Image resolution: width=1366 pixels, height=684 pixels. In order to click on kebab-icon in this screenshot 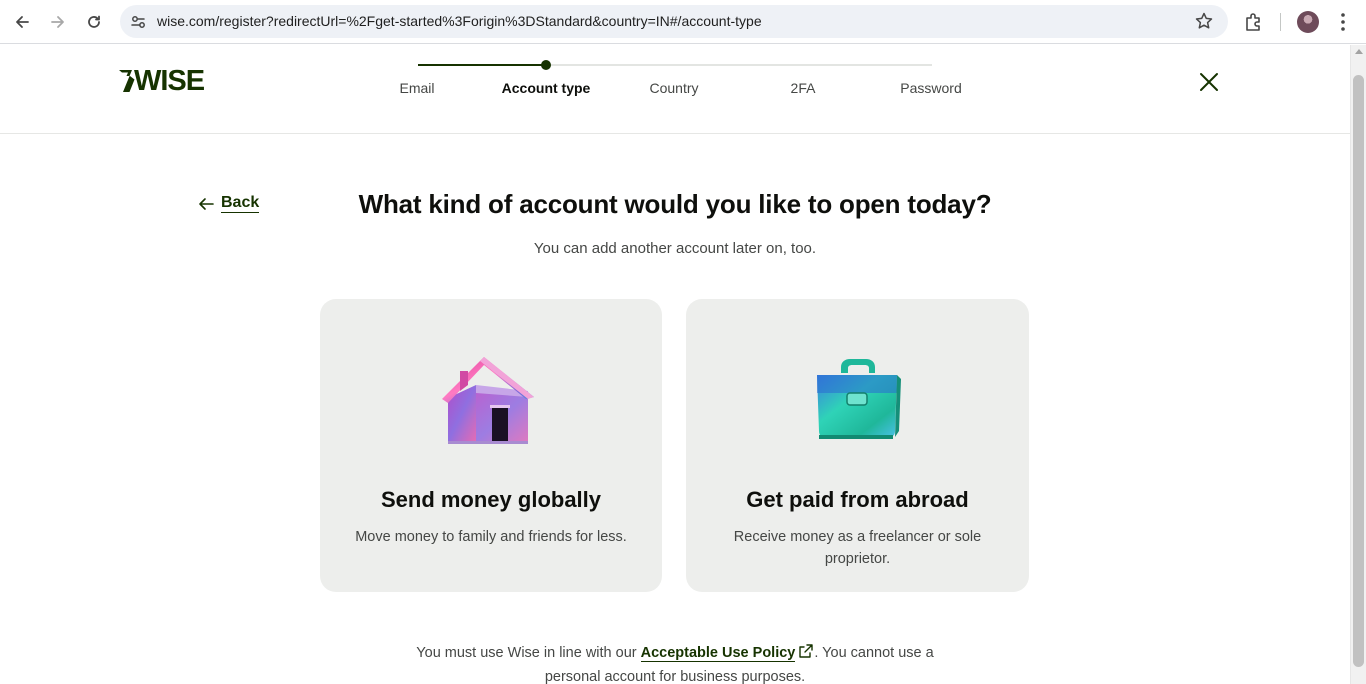, I will do `click(1343, 22)`.